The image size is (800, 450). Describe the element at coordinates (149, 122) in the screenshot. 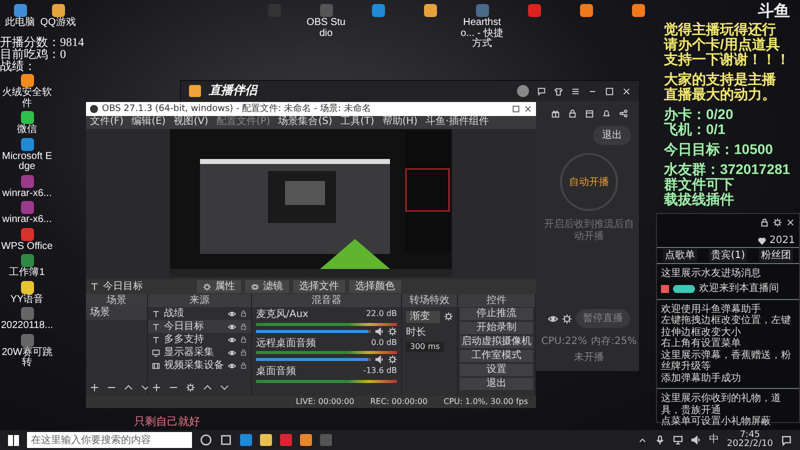

I see `menu-item: 编辑(E)` at that location.